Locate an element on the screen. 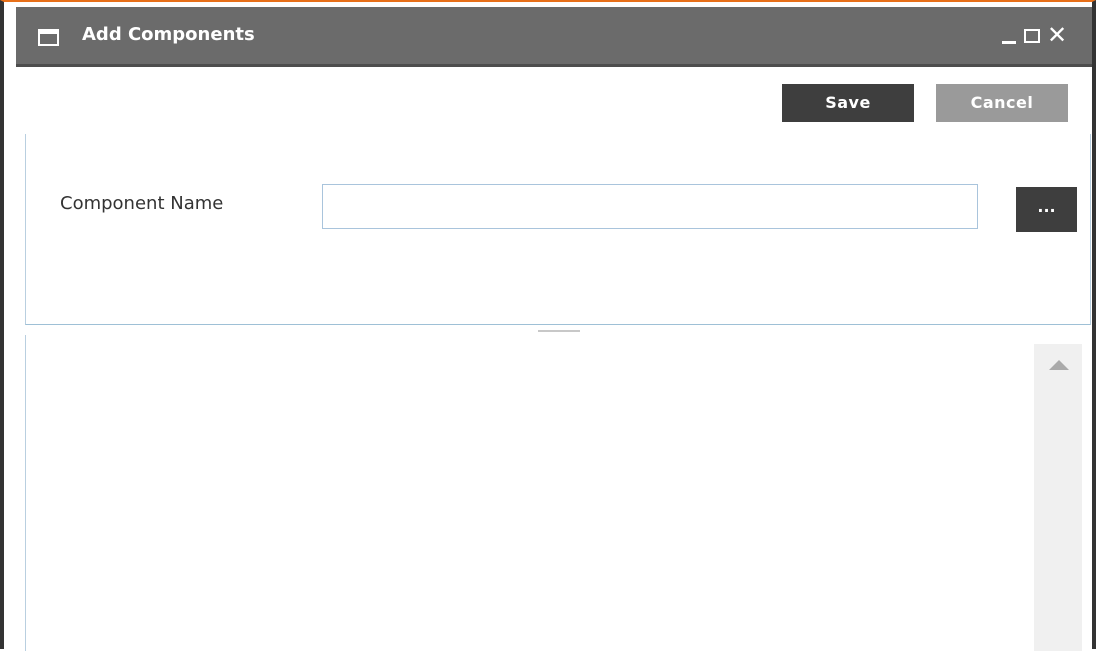 The height and width of the screenshot is (651, 1096). close-icon: ✕ is located at coordinates (1057, 35).